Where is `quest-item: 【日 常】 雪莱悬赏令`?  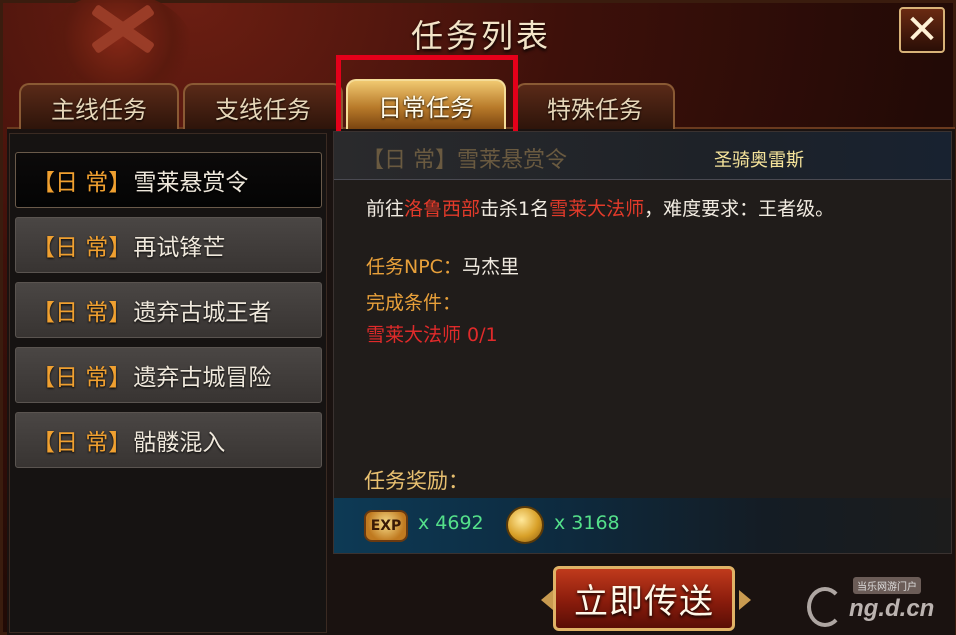 quest-item: 【日 常】 雪莱悬赏令 is located at coordinates (168, 180).